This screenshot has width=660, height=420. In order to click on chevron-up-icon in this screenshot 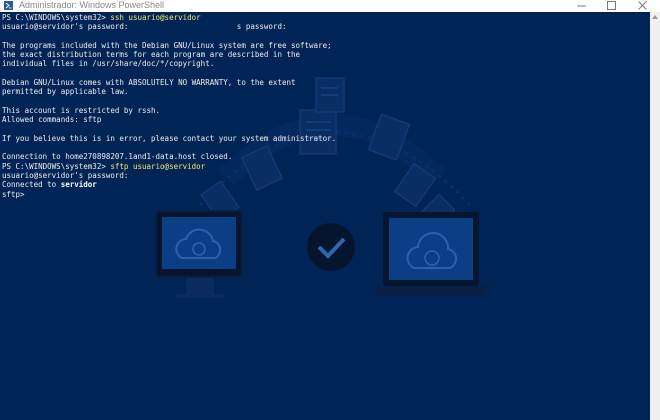, I will do `click(655, 17)`.